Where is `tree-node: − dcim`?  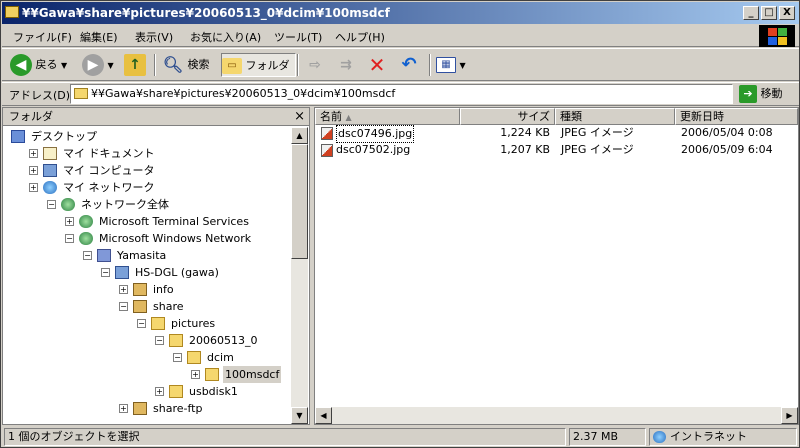
tree-node: − dcim is located at coordinates (147, 357).